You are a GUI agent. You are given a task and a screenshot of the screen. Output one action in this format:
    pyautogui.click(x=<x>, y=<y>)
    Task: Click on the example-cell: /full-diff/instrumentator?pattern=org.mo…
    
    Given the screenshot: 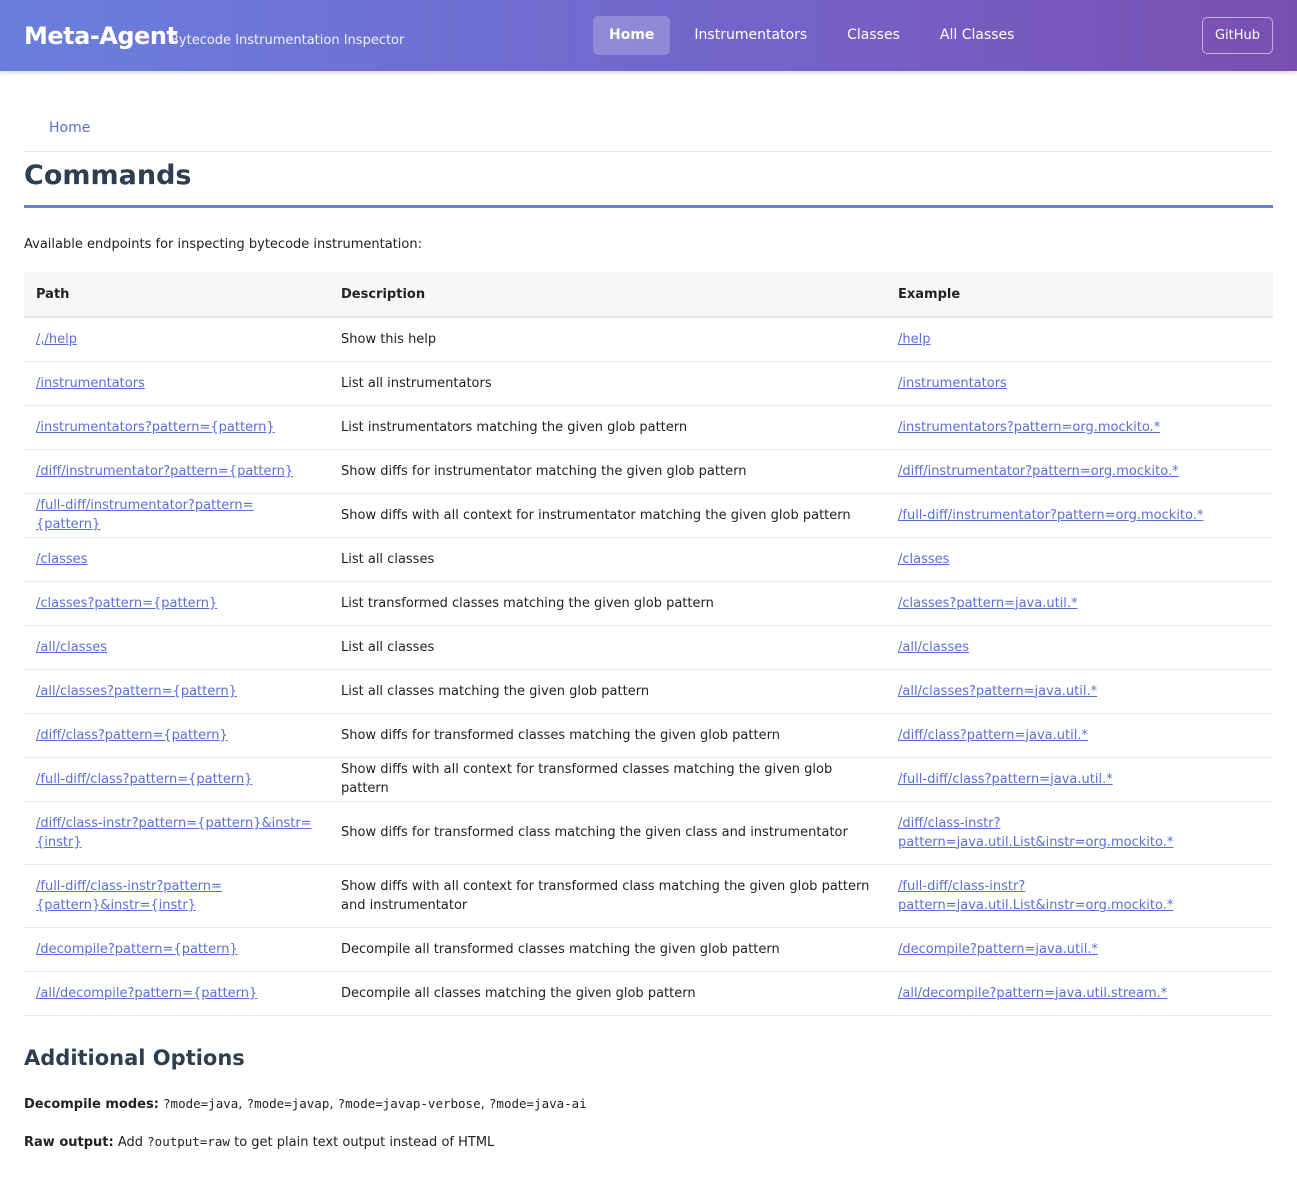 What is the action you would take?
    pyautogui.click(x=1079, y=515)
    